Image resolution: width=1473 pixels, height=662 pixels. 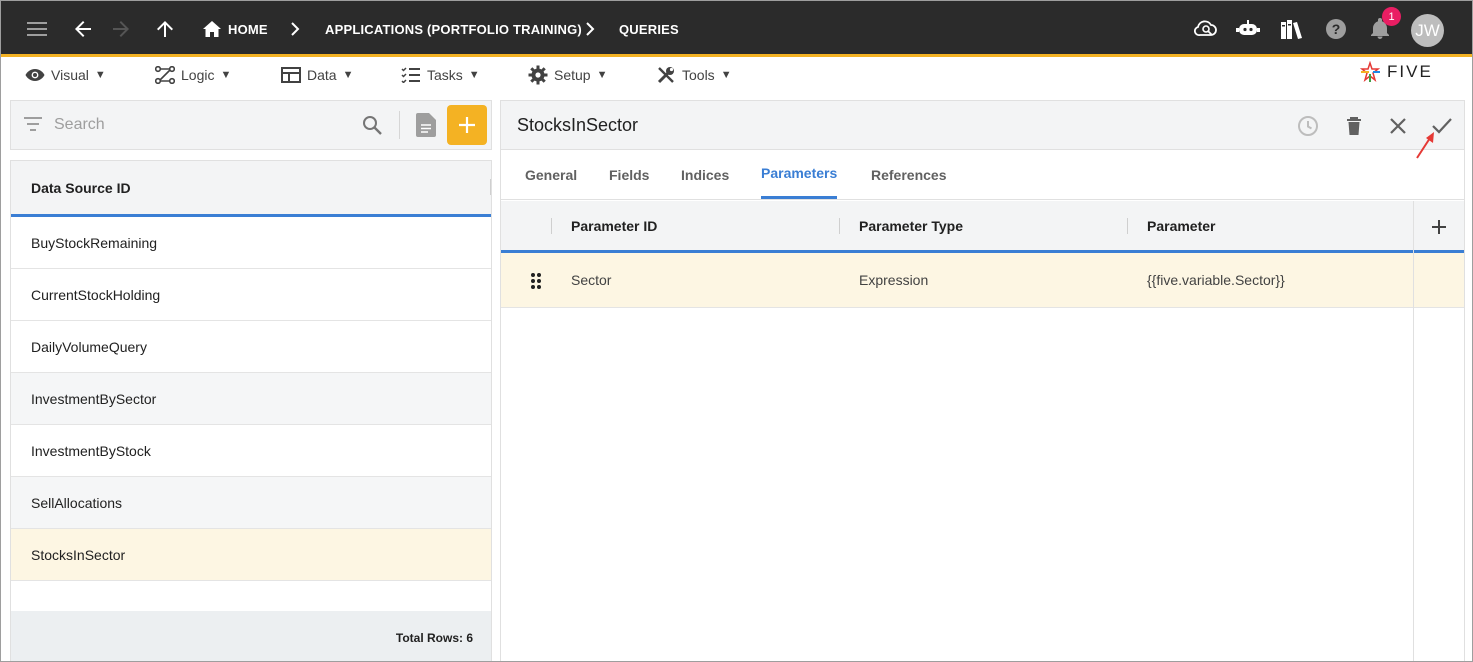 I want to click on search-input: Search, so click(x=79, y=125).